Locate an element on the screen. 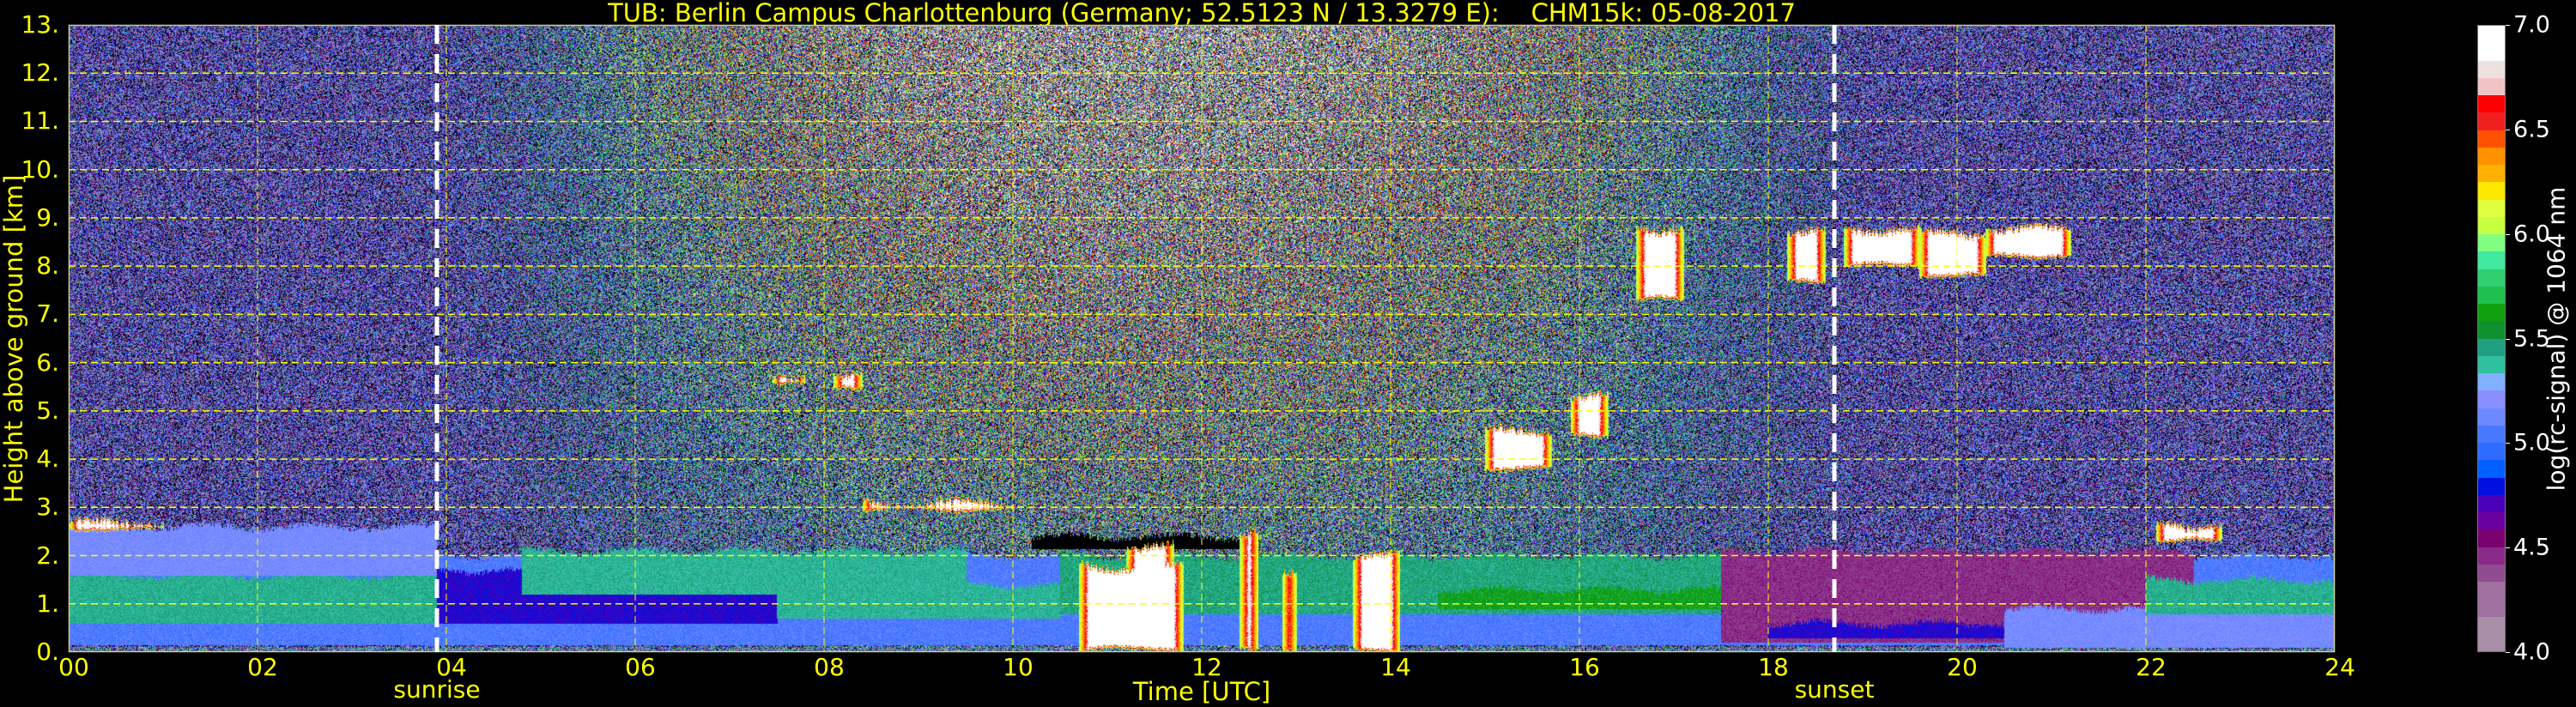 This screenshot has height=707, width=2576. y-tick-label: 7. is located at coordinates (47, 314).